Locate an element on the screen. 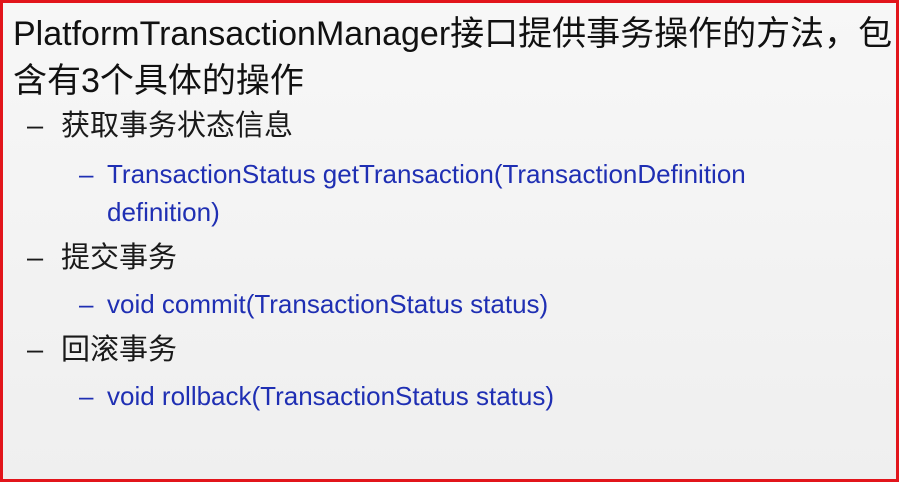 The height and width of the screenshot is (482, 899). bullet-get-status: – 获取事务状态信息 is located at coordinates (227, 126).